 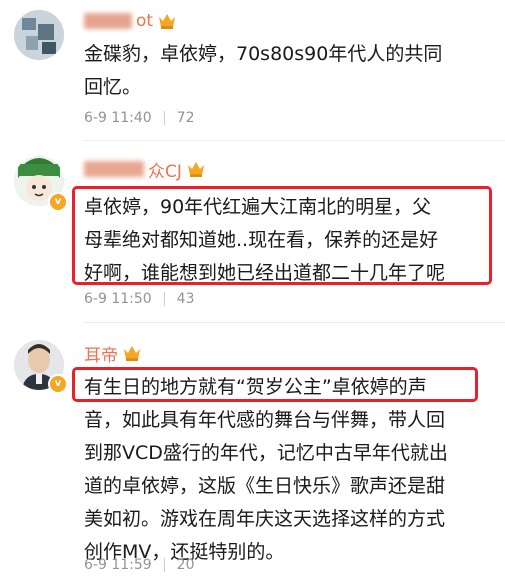 What do you see at coordinates (286, 71) in the screenshot?
I see `comment-text: 金碟豹，卓依婷，70s80s90年代人的共同 回忆。` at bounding box center [286, 71].